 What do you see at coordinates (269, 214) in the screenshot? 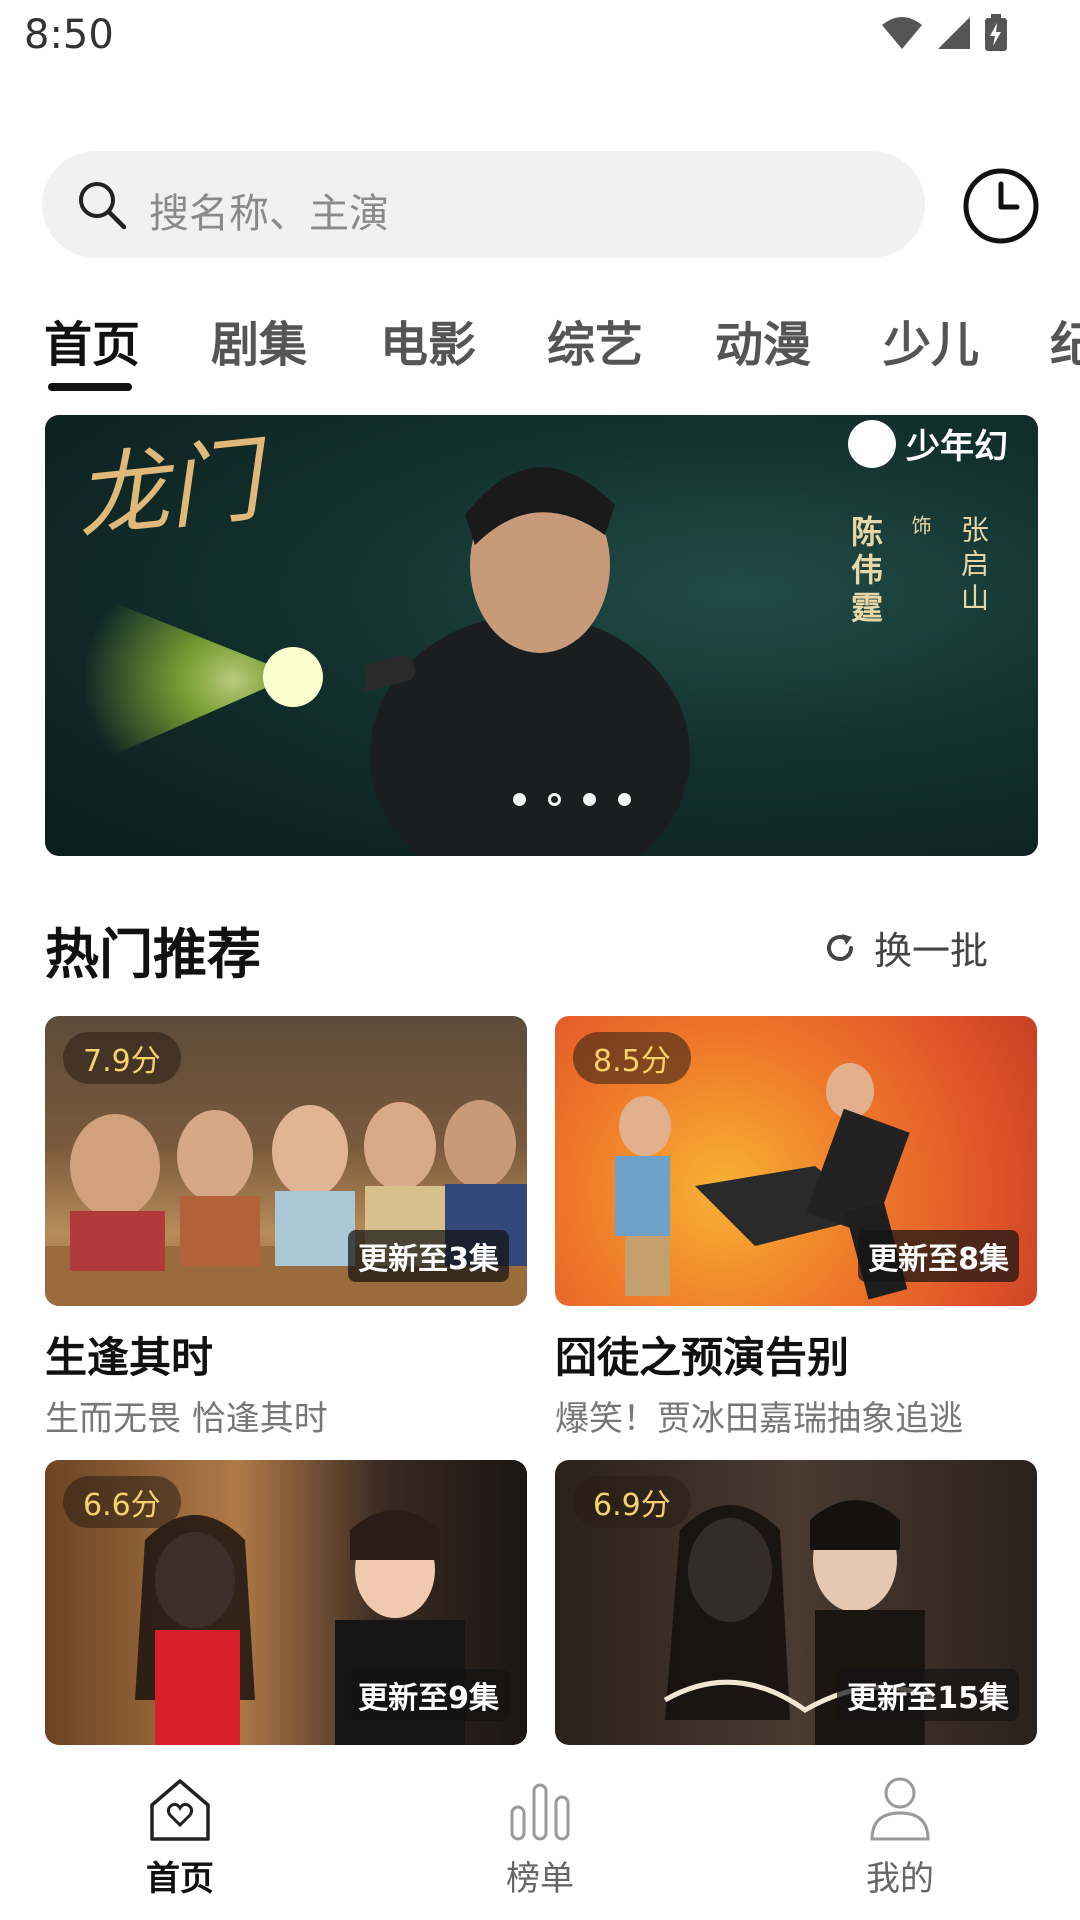
I see `search-placeholder: 搜名称、主演` at bounding box center [269, 214].